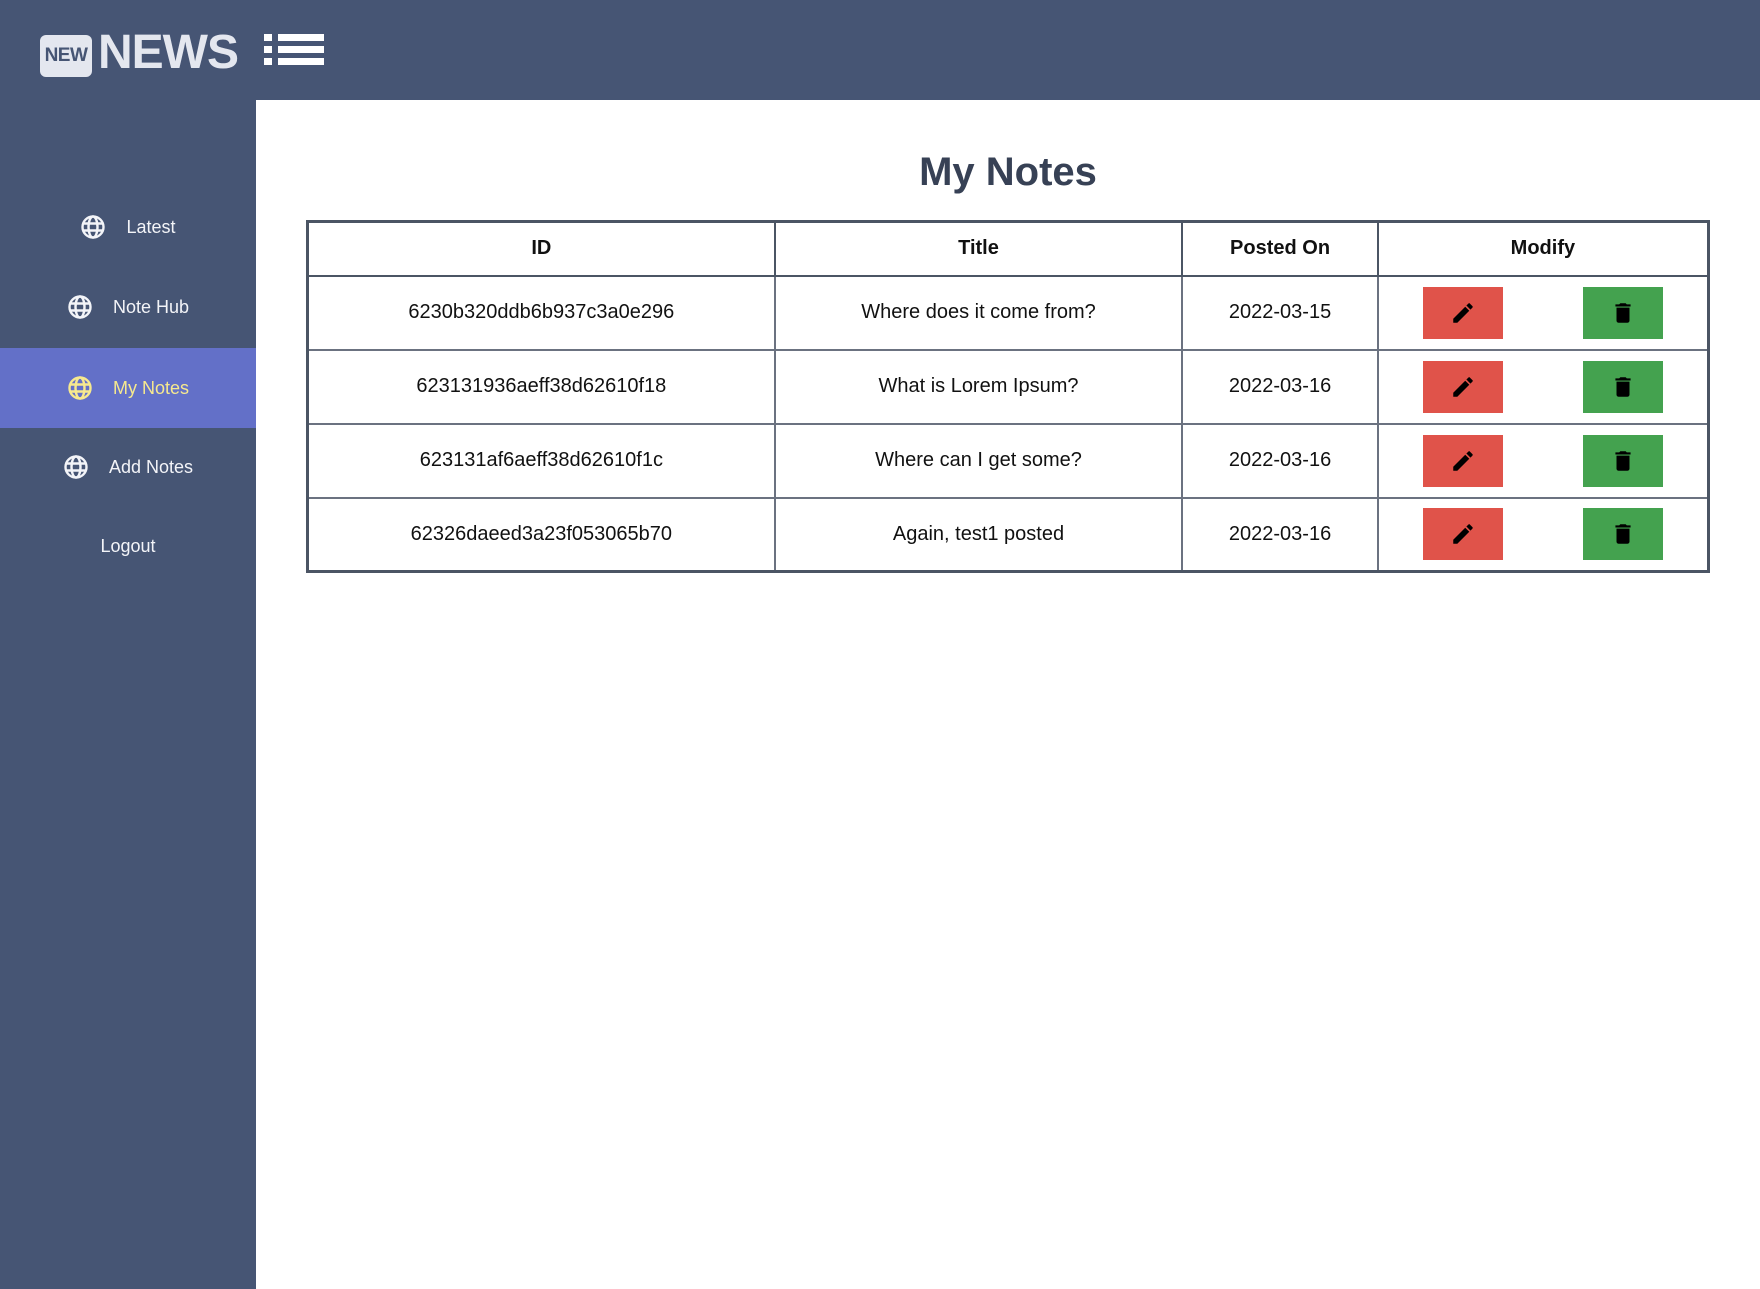 The height and width of the screenshot is (1289, 1760). What do you see at coordinates (1280, 248) in the screenshot?
I see `column-header-posted-on: Posted On` at bounding box center [1280, 248].